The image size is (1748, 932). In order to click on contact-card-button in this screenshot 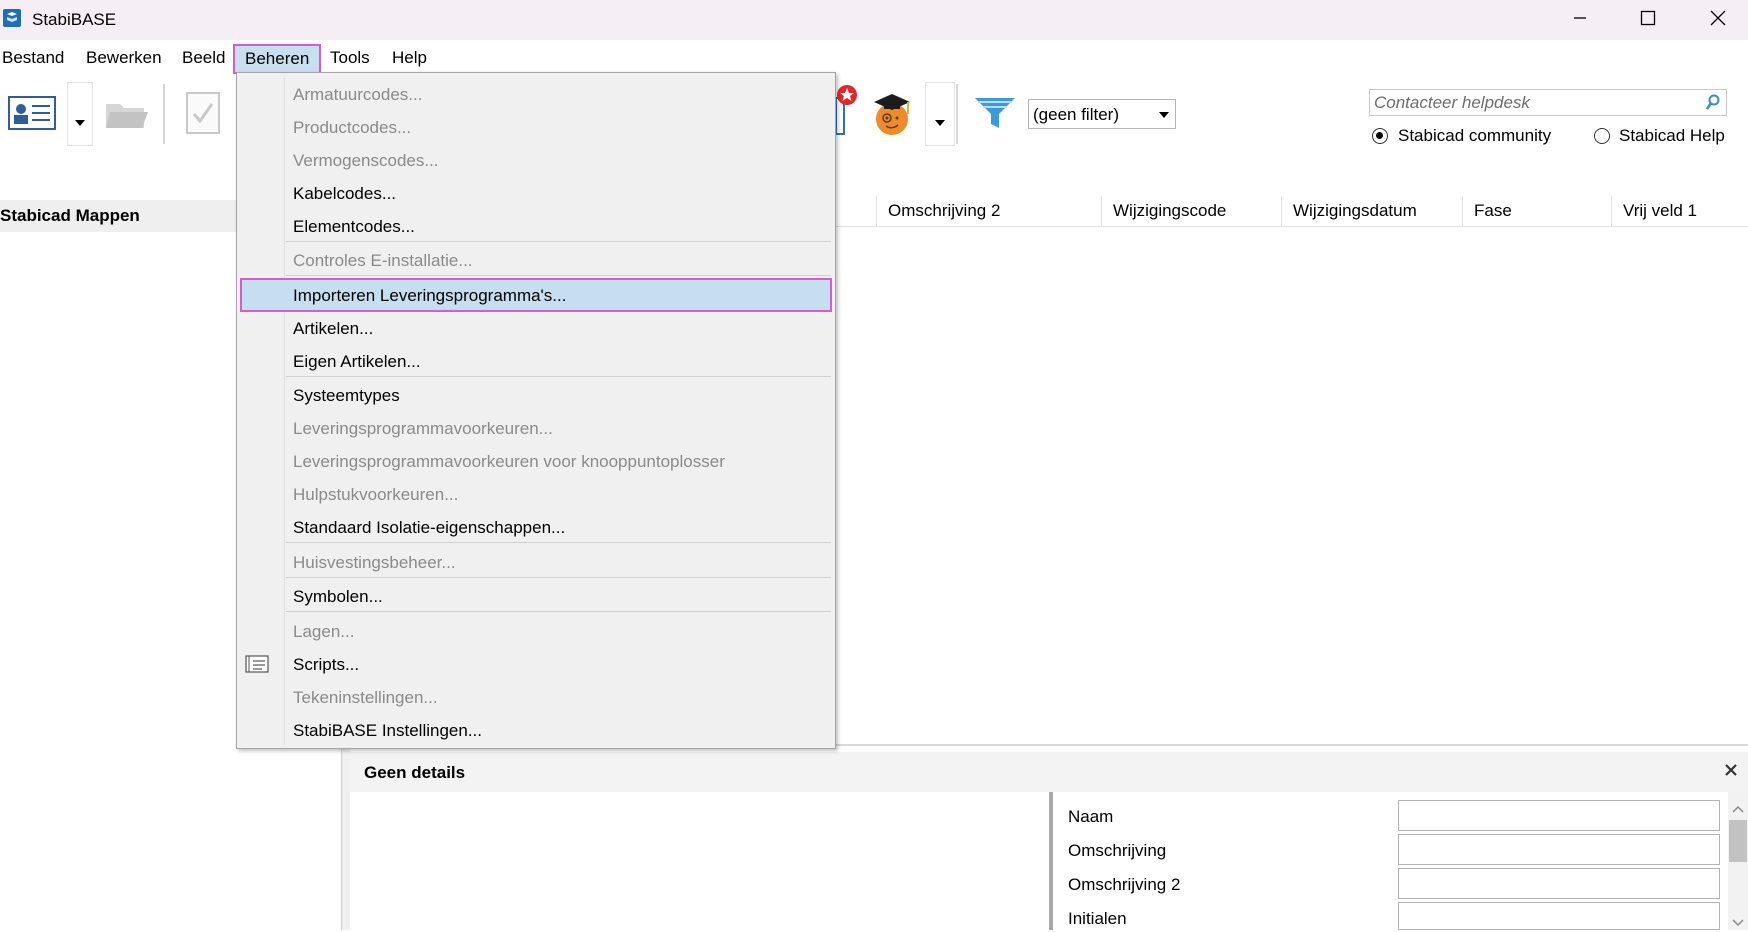, I will do `click(32, 115)`.